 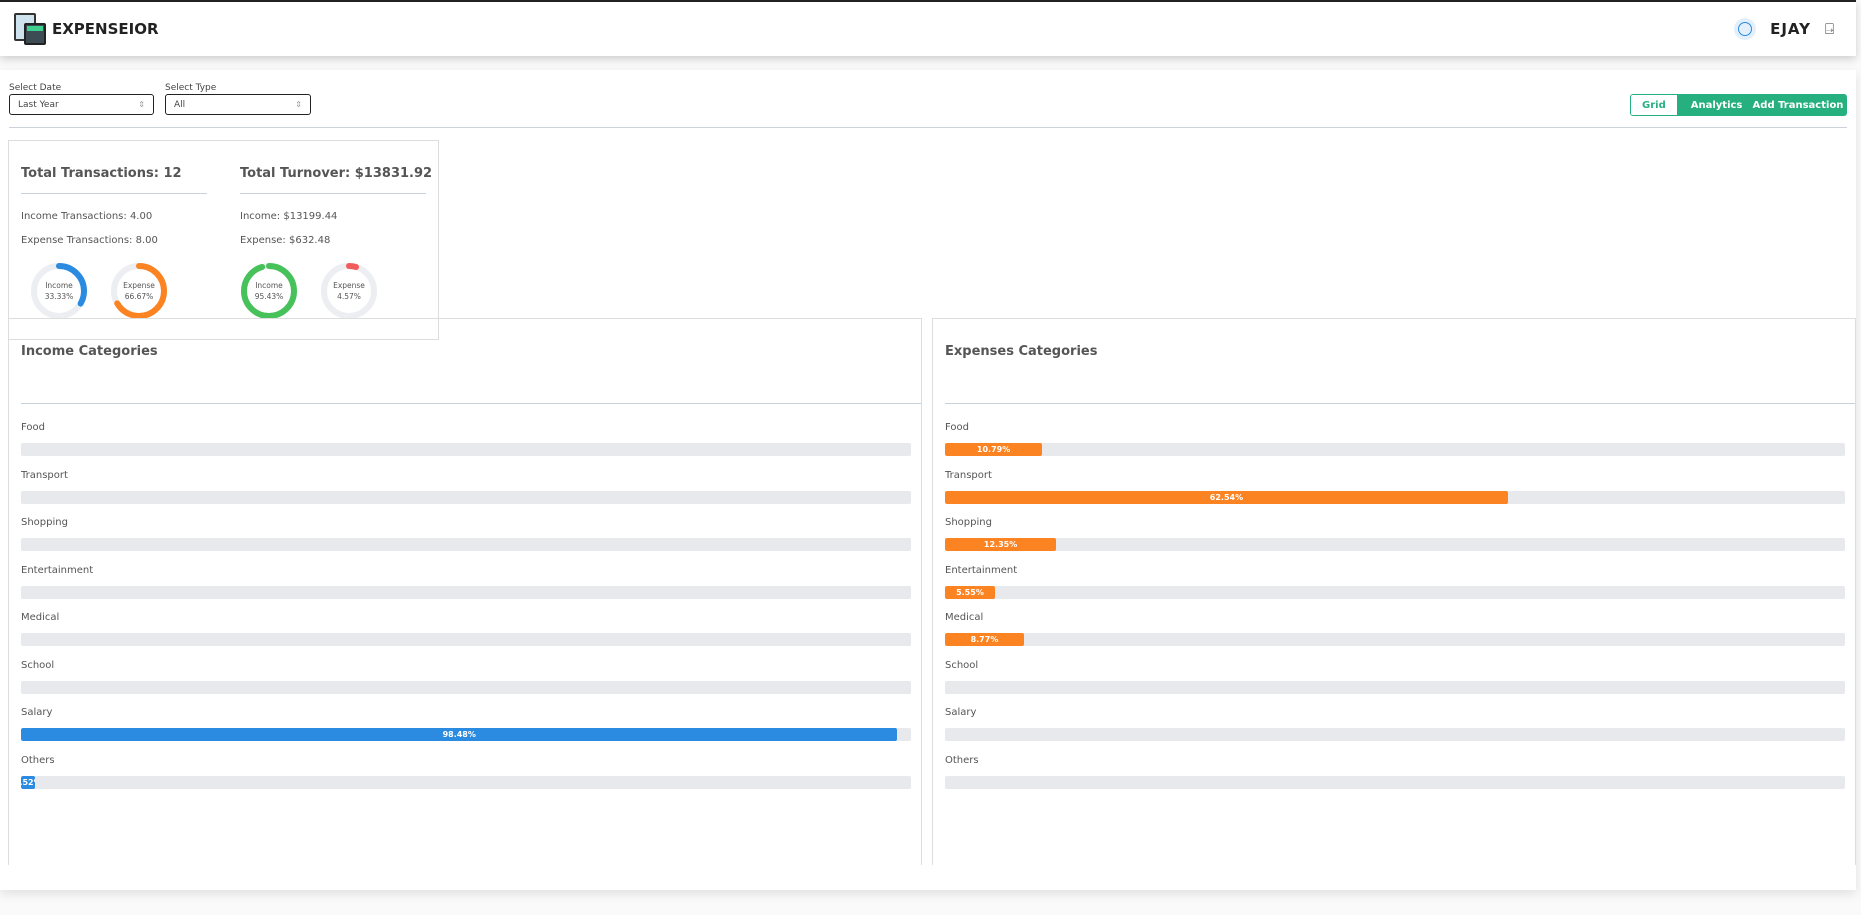 What do you see at coordinates (269, 296) in the screenshot?
I see `donut-percent: 95.43%` at bounding box center [269, 296].